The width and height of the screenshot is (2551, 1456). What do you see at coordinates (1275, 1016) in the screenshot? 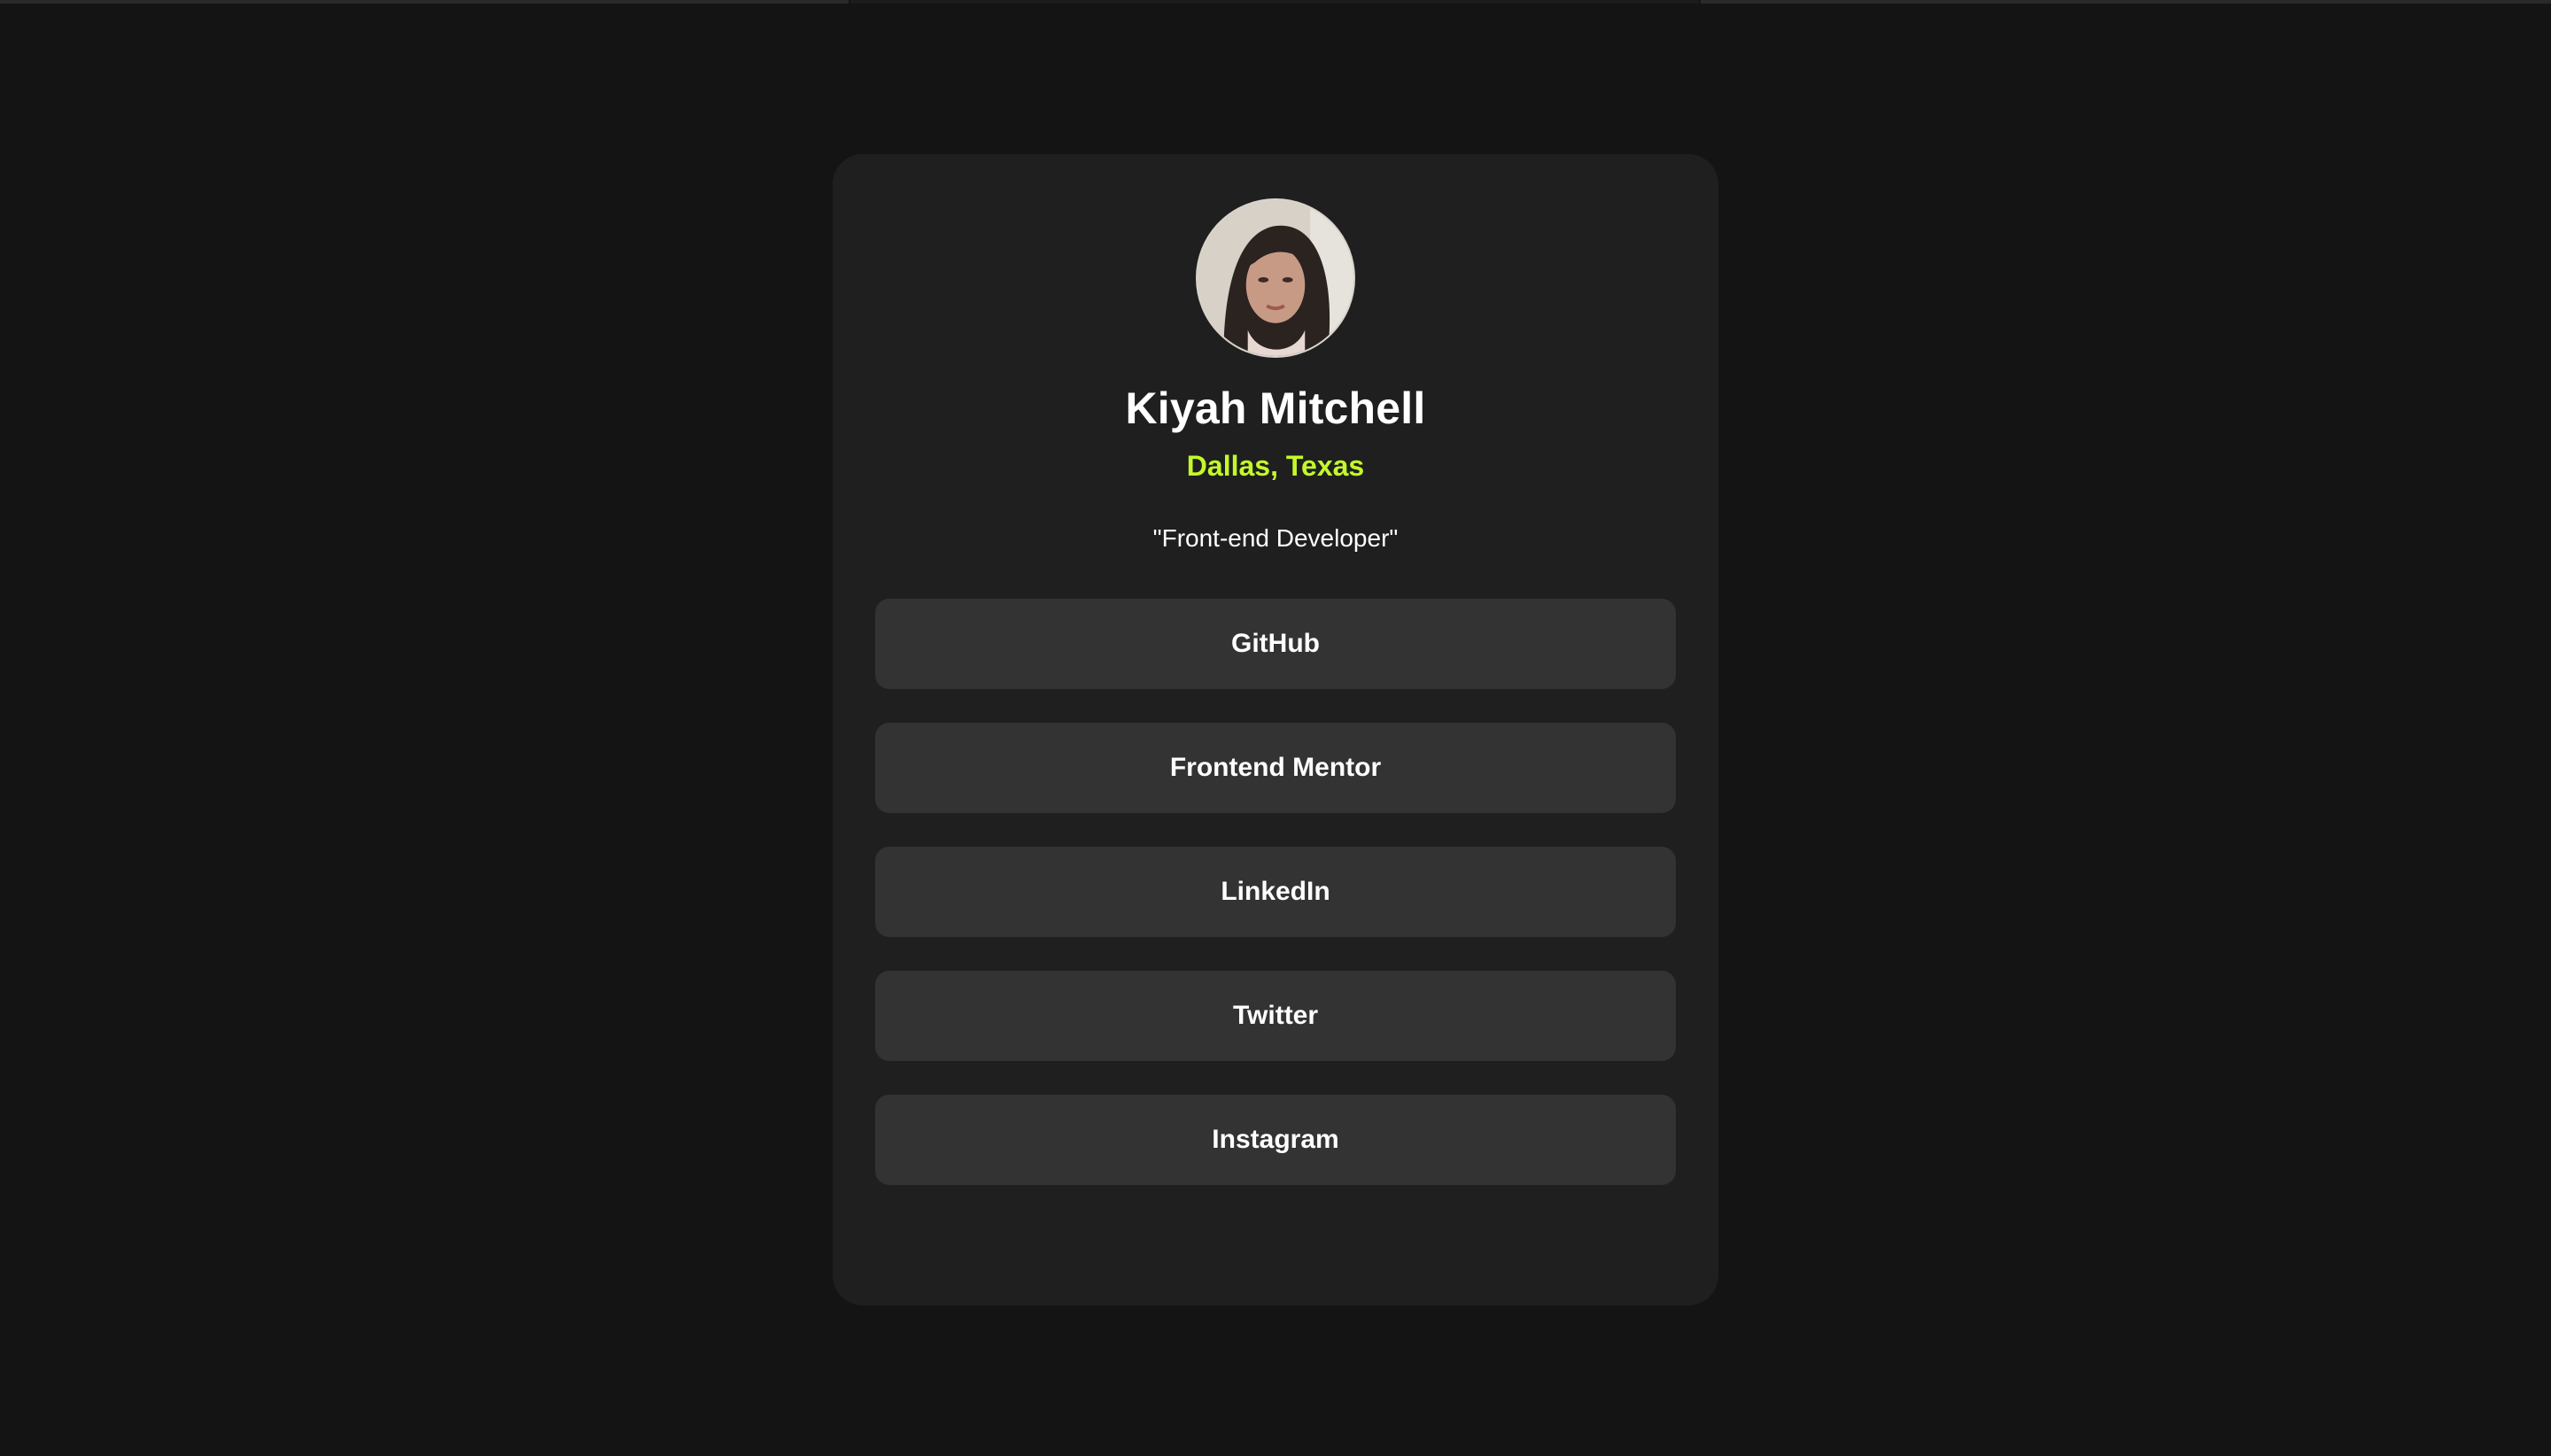
I see `twitter-link-button: Twitter` at bounding box center [1275, 1016].